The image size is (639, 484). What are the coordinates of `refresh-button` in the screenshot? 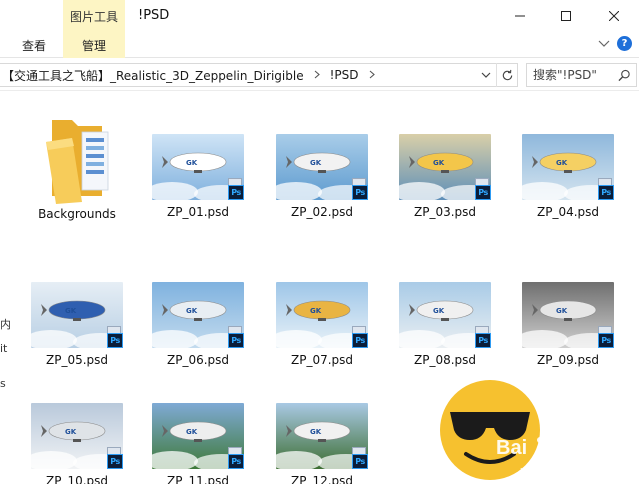 It's located at (507, 75).